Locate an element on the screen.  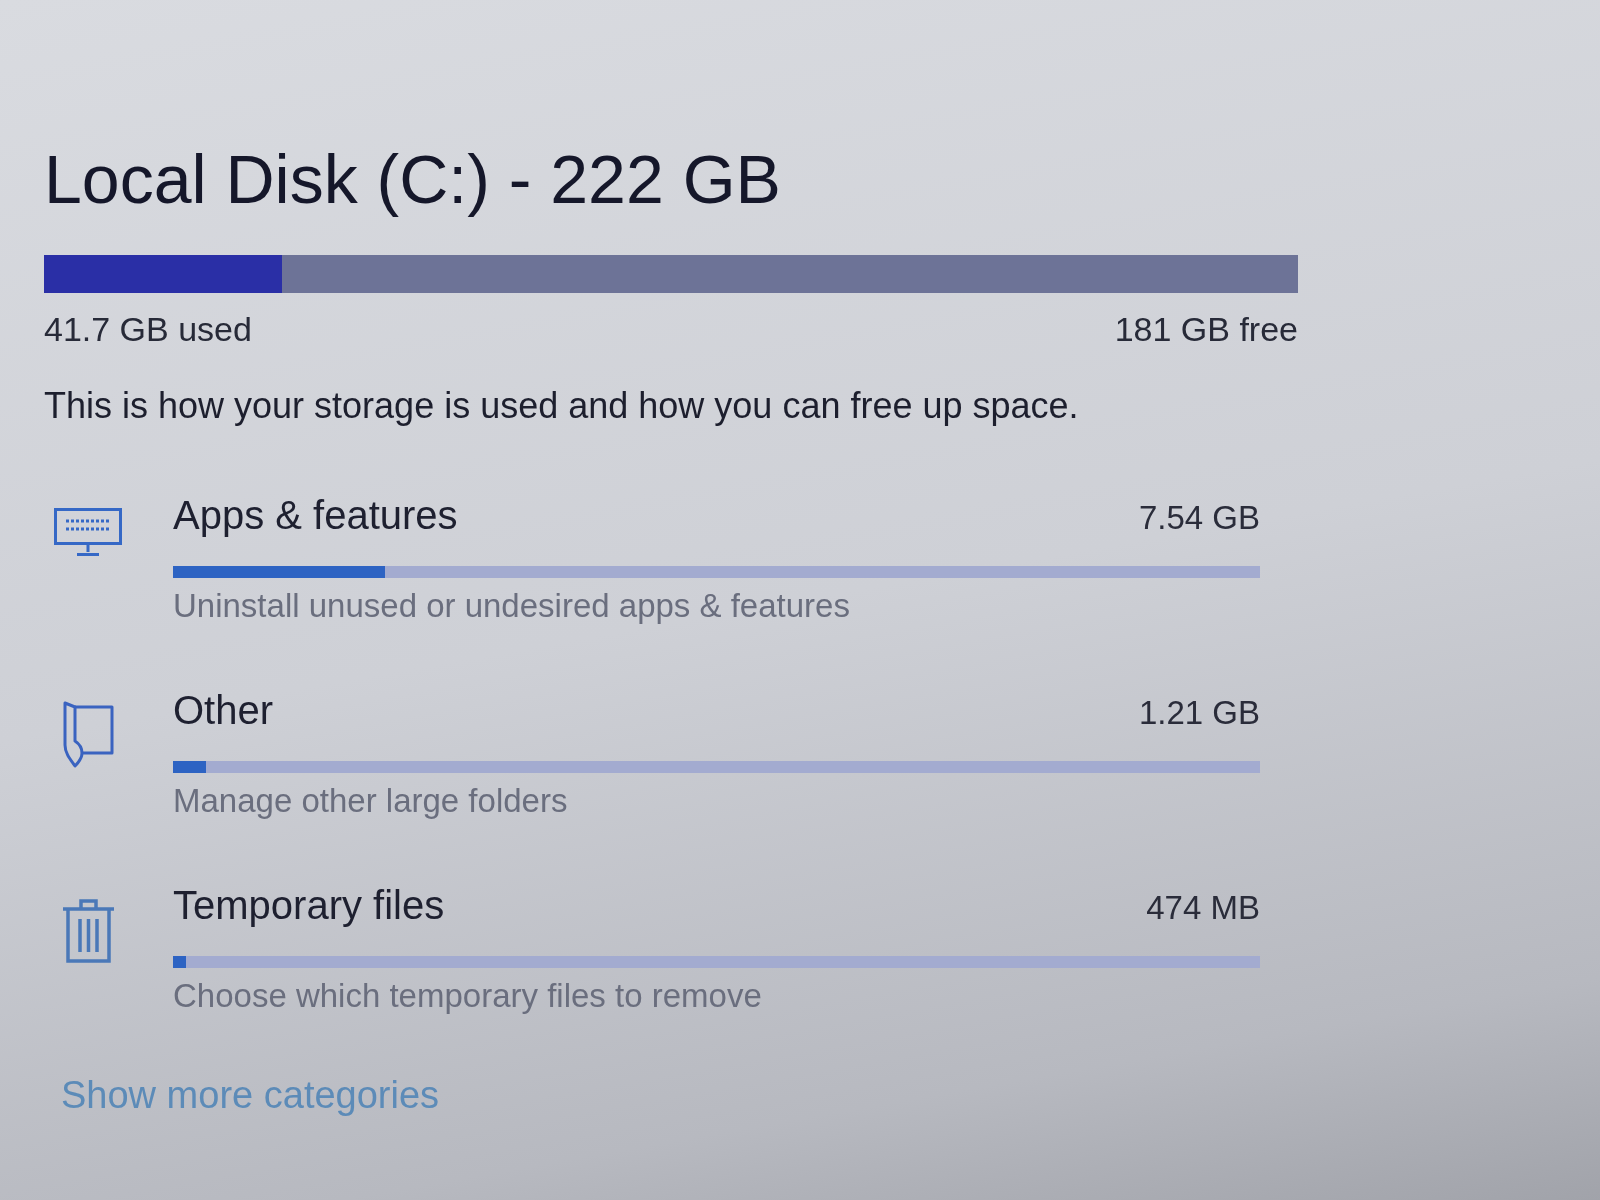
free-space-label: 181 GB free is located at coordinates (1206, 329).